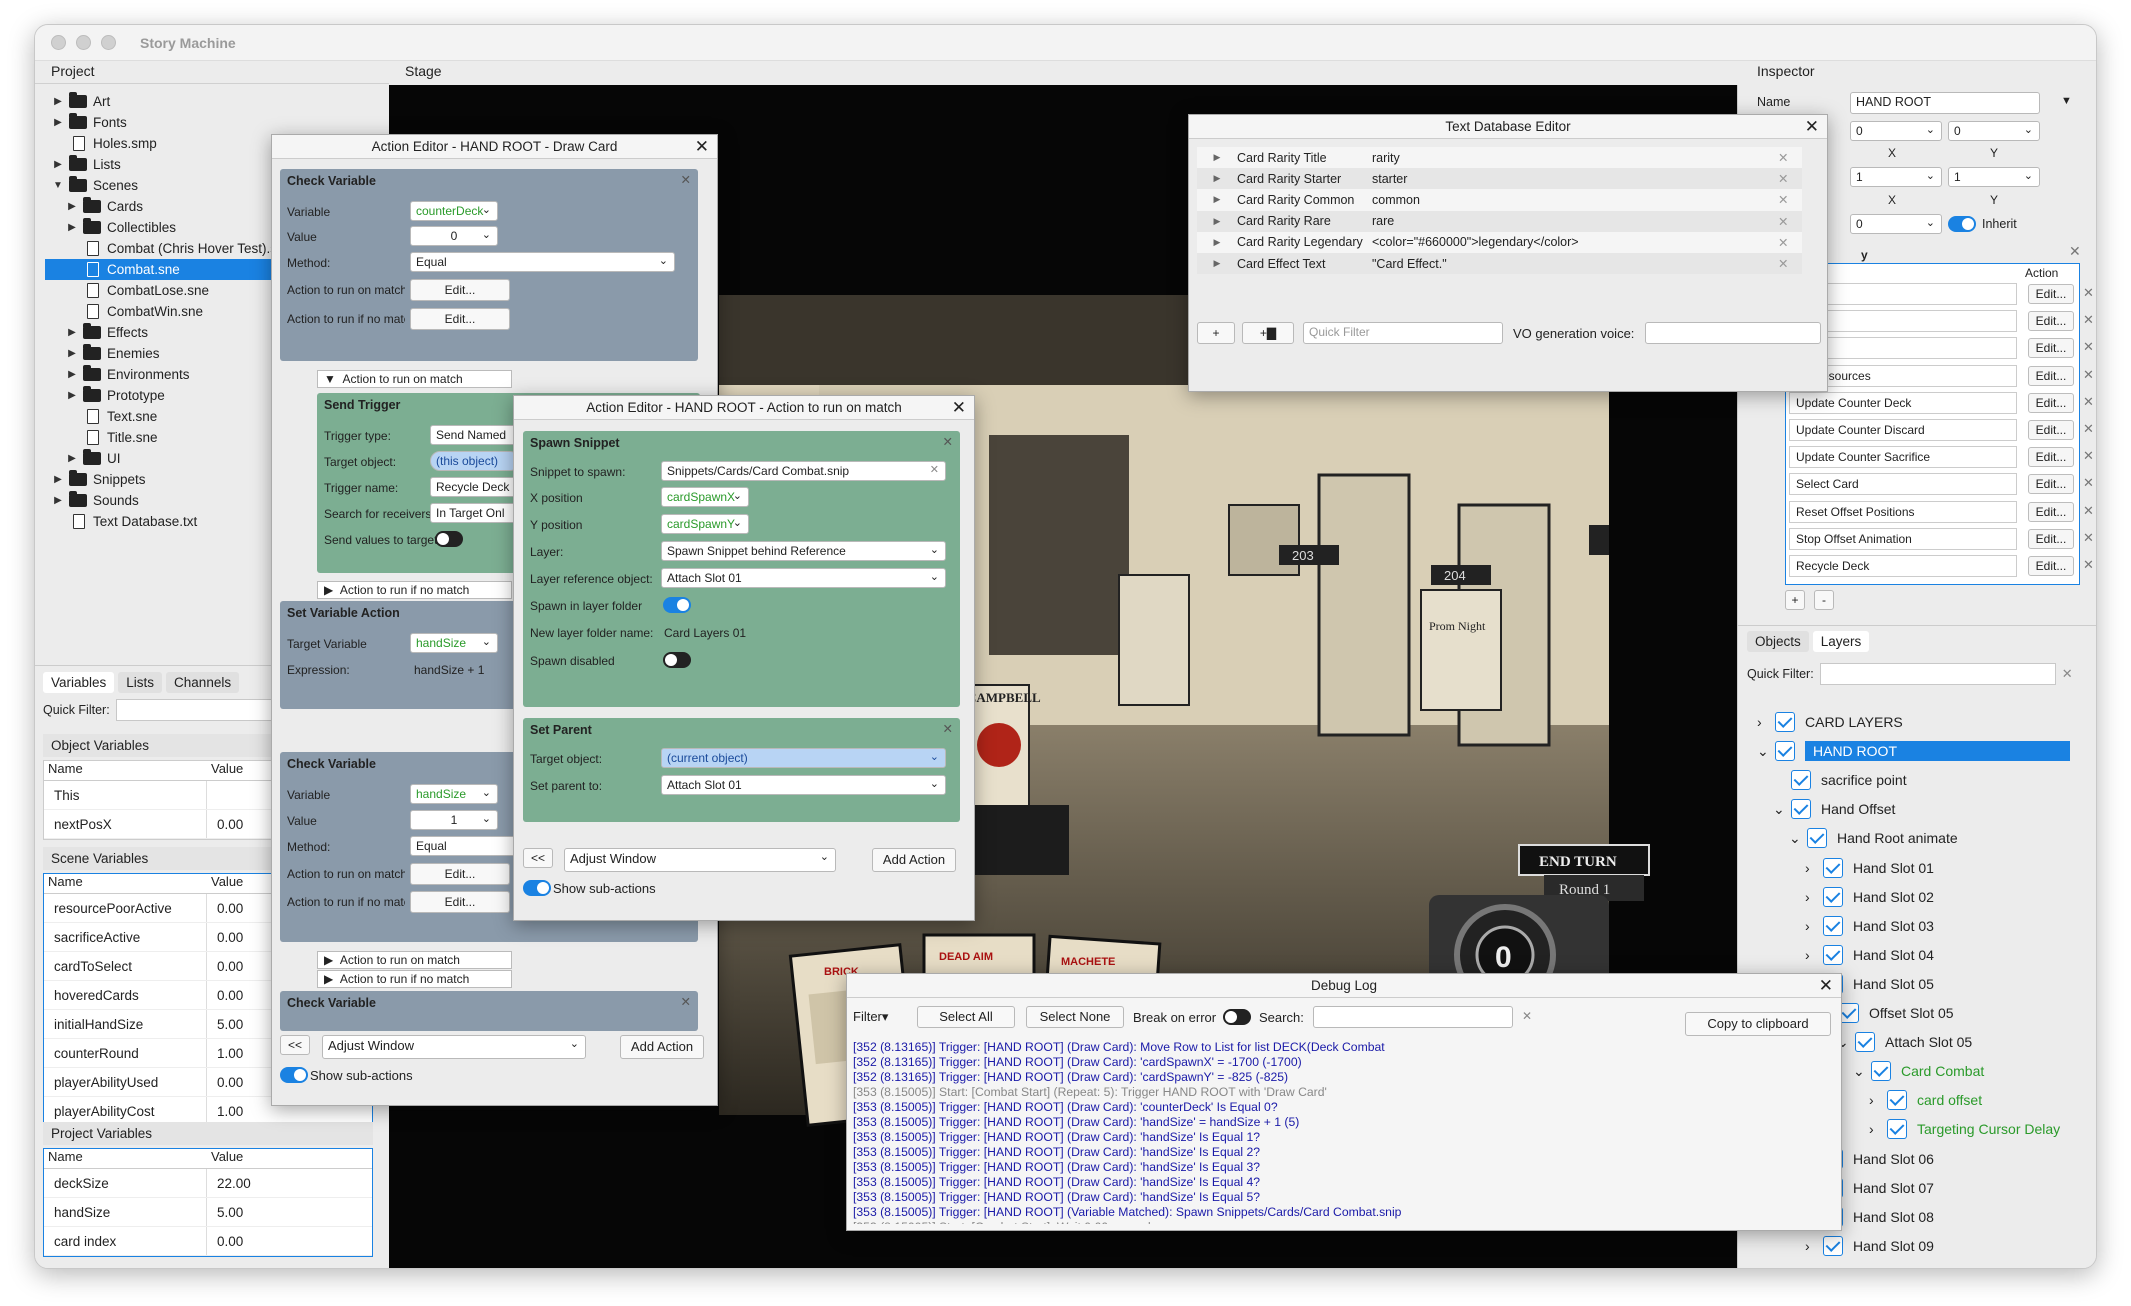 The image size is (2131, 1306). I want to click on triggers-close-icon: ✕, so click(2075, 251).